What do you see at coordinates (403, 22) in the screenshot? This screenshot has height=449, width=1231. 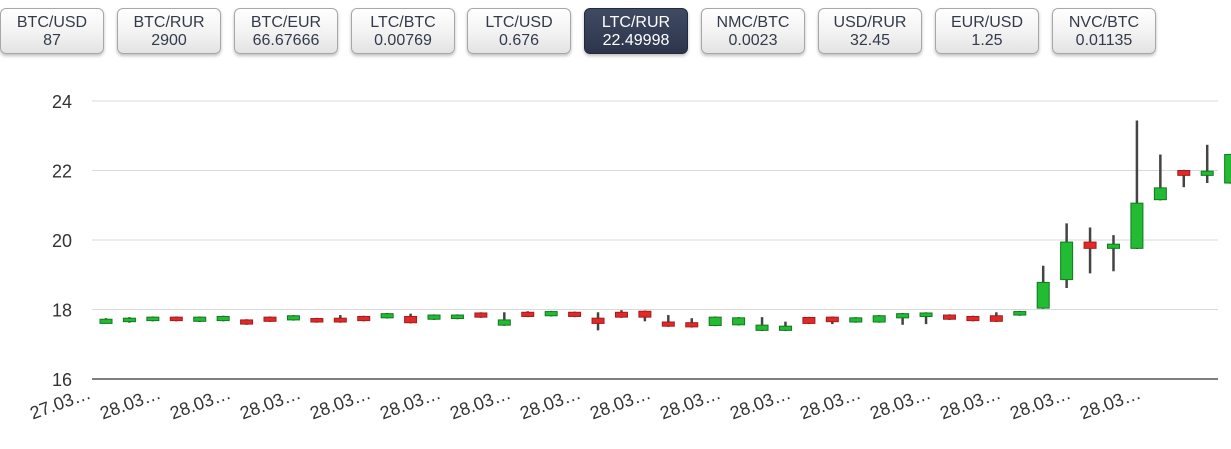 I see `tab-pair-label: LTC/BTC` at bounding box center [403, 22].